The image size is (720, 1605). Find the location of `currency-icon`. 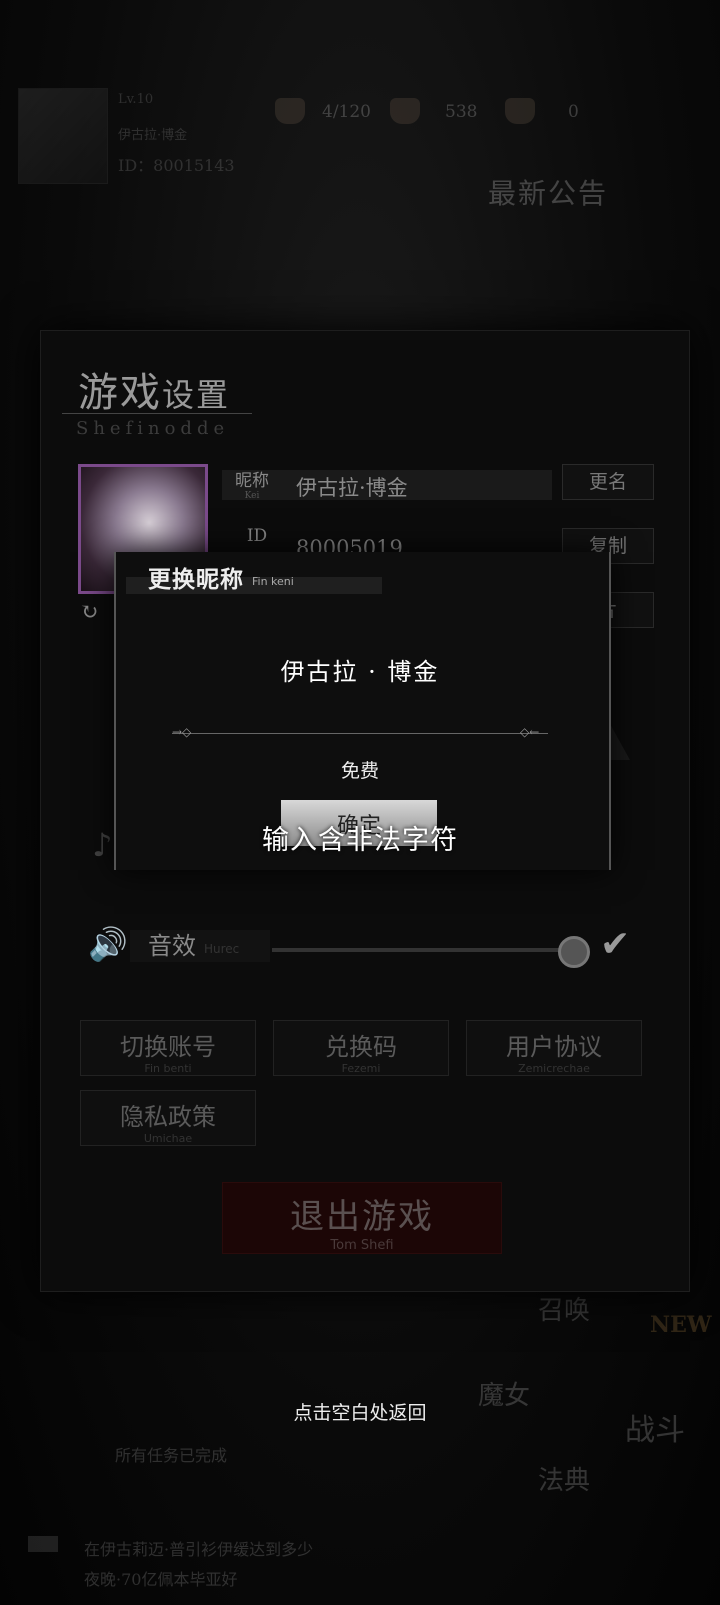

currency-icon is located at coordinates (520, 111).